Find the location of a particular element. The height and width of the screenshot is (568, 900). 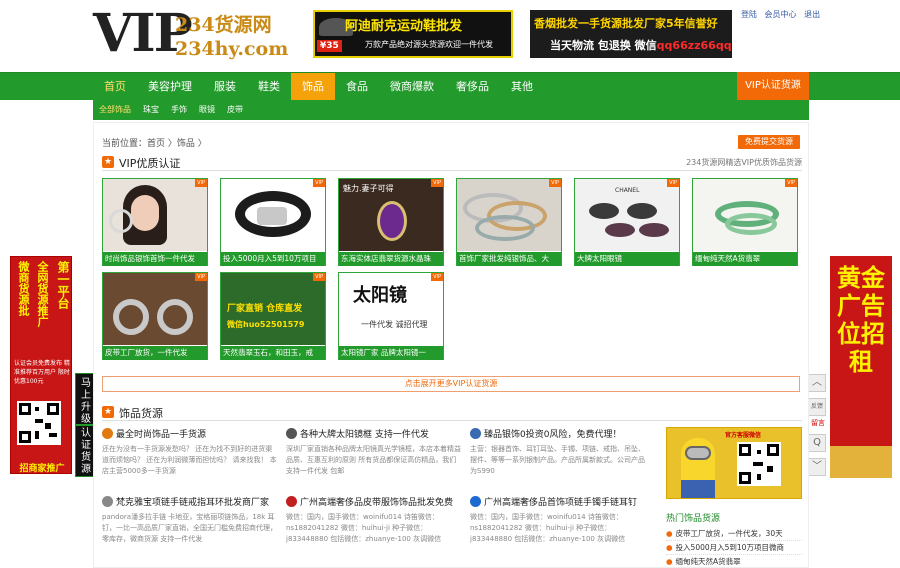

free-submit-button: 免费提交货源 is located at coordinates (769, 142).